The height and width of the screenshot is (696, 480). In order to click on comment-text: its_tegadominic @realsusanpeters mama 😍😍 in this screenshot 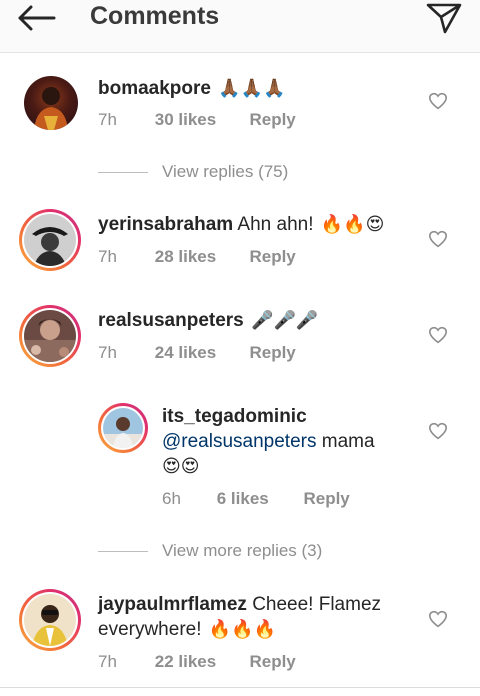, I will do `click(287, 441)`.